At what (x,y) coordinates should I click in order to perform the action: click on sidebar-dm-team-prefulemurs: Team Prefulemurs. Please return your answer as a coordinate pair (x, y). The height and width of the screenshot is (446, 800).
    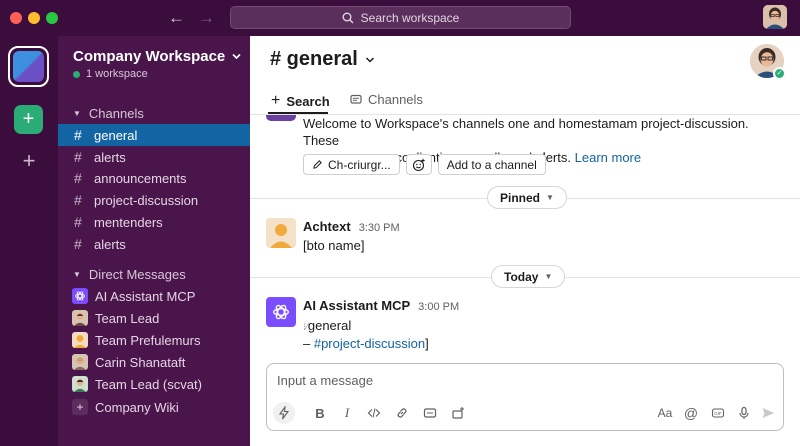
    Looking at the image, I should click on (154, 340).